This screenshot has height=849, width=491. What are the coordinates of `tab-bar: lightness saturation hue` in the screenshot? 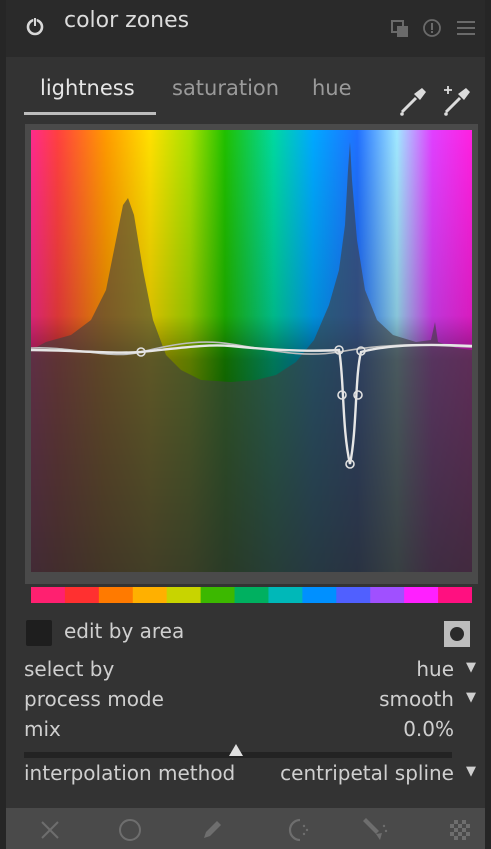 It's located at (245, 92).